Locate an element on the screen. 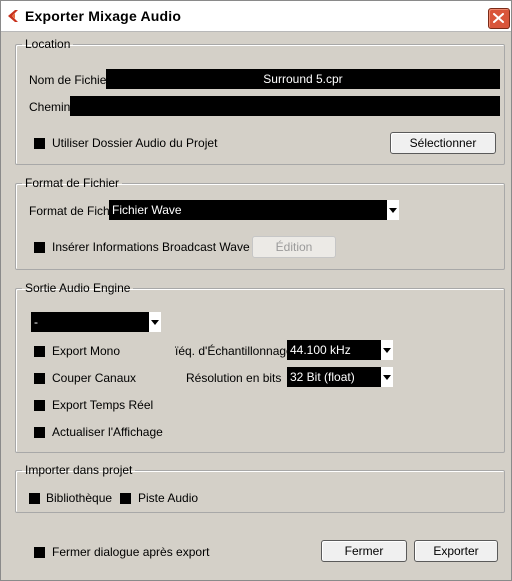 This screenshot has width=512, height=581. broadcast-wave-label: Insérer Informations Broadcast Wave is located at coordinates (151, 247).